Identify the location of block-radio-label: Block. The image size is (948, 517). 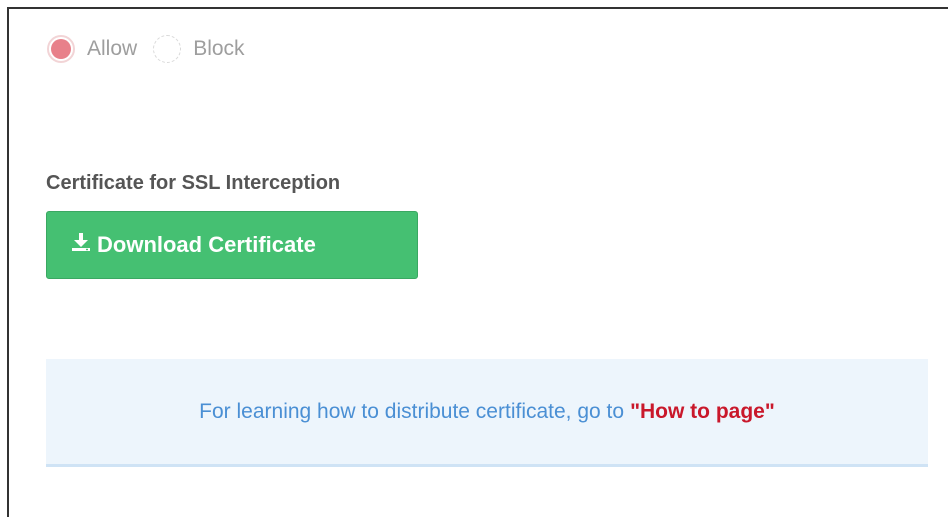
(218, 49).